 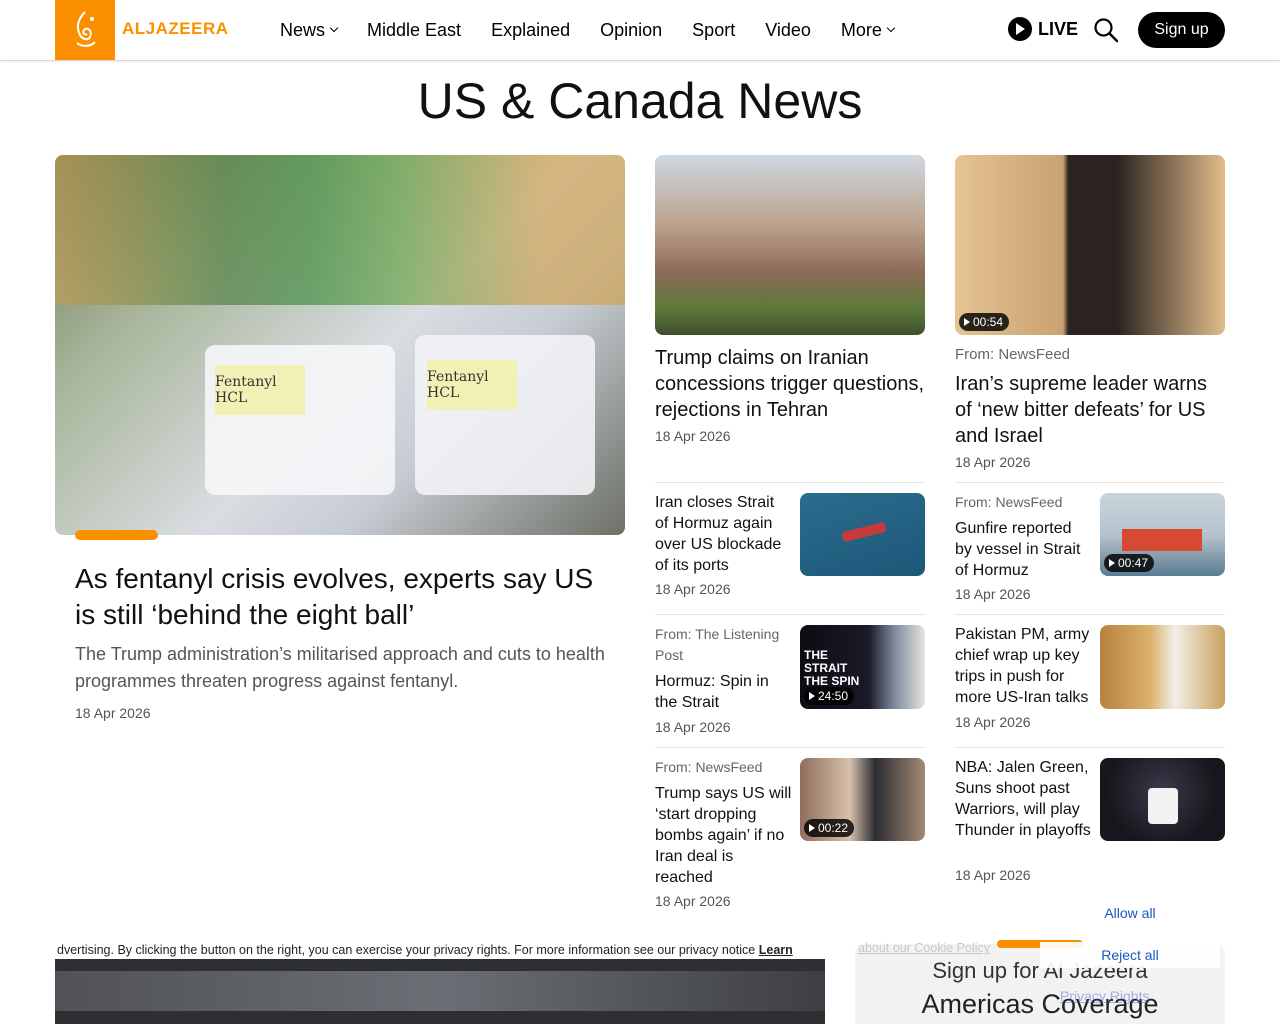 I want to click on nav-sport: Sport, so click(x=713, y=30).